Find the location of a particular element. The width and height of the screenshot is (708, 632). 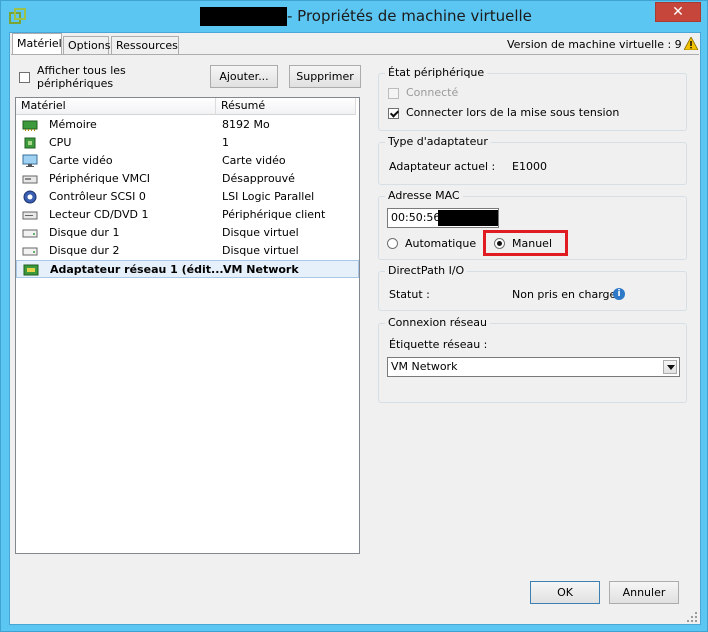

network-label-value: VM Network is located at coordinates (424, 366).